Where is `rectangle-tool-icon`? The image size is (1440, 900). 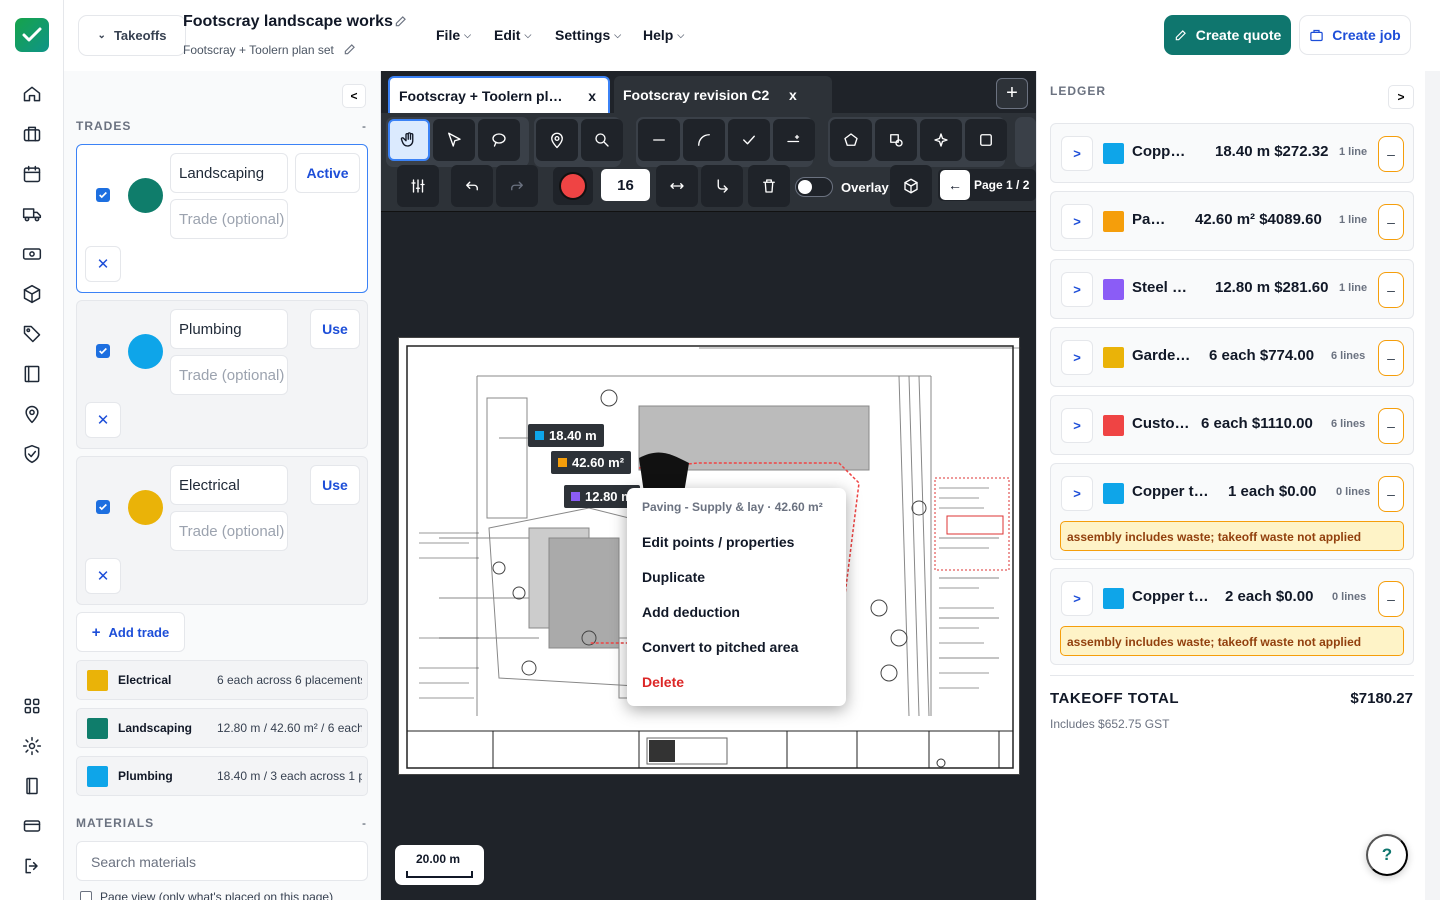 rectangle-tool-icon is located at coordinates (986, 140).